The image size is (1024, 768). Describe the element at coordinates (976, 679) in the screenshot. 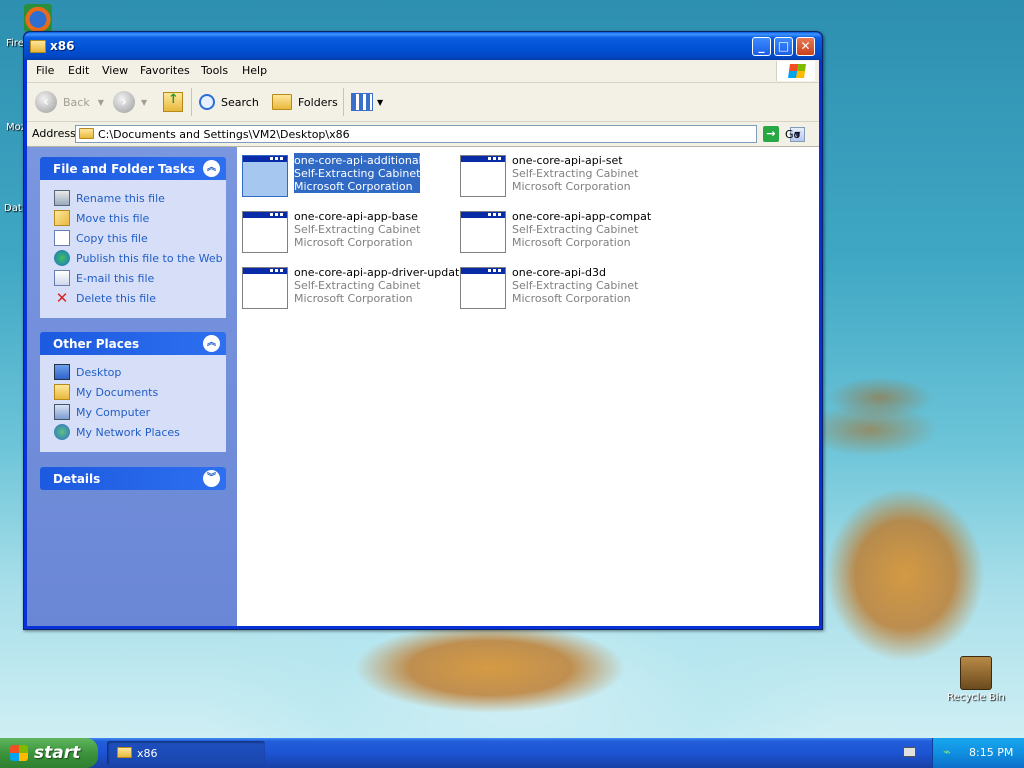

I see `recycle-bin: Recycle Bin` at that location.